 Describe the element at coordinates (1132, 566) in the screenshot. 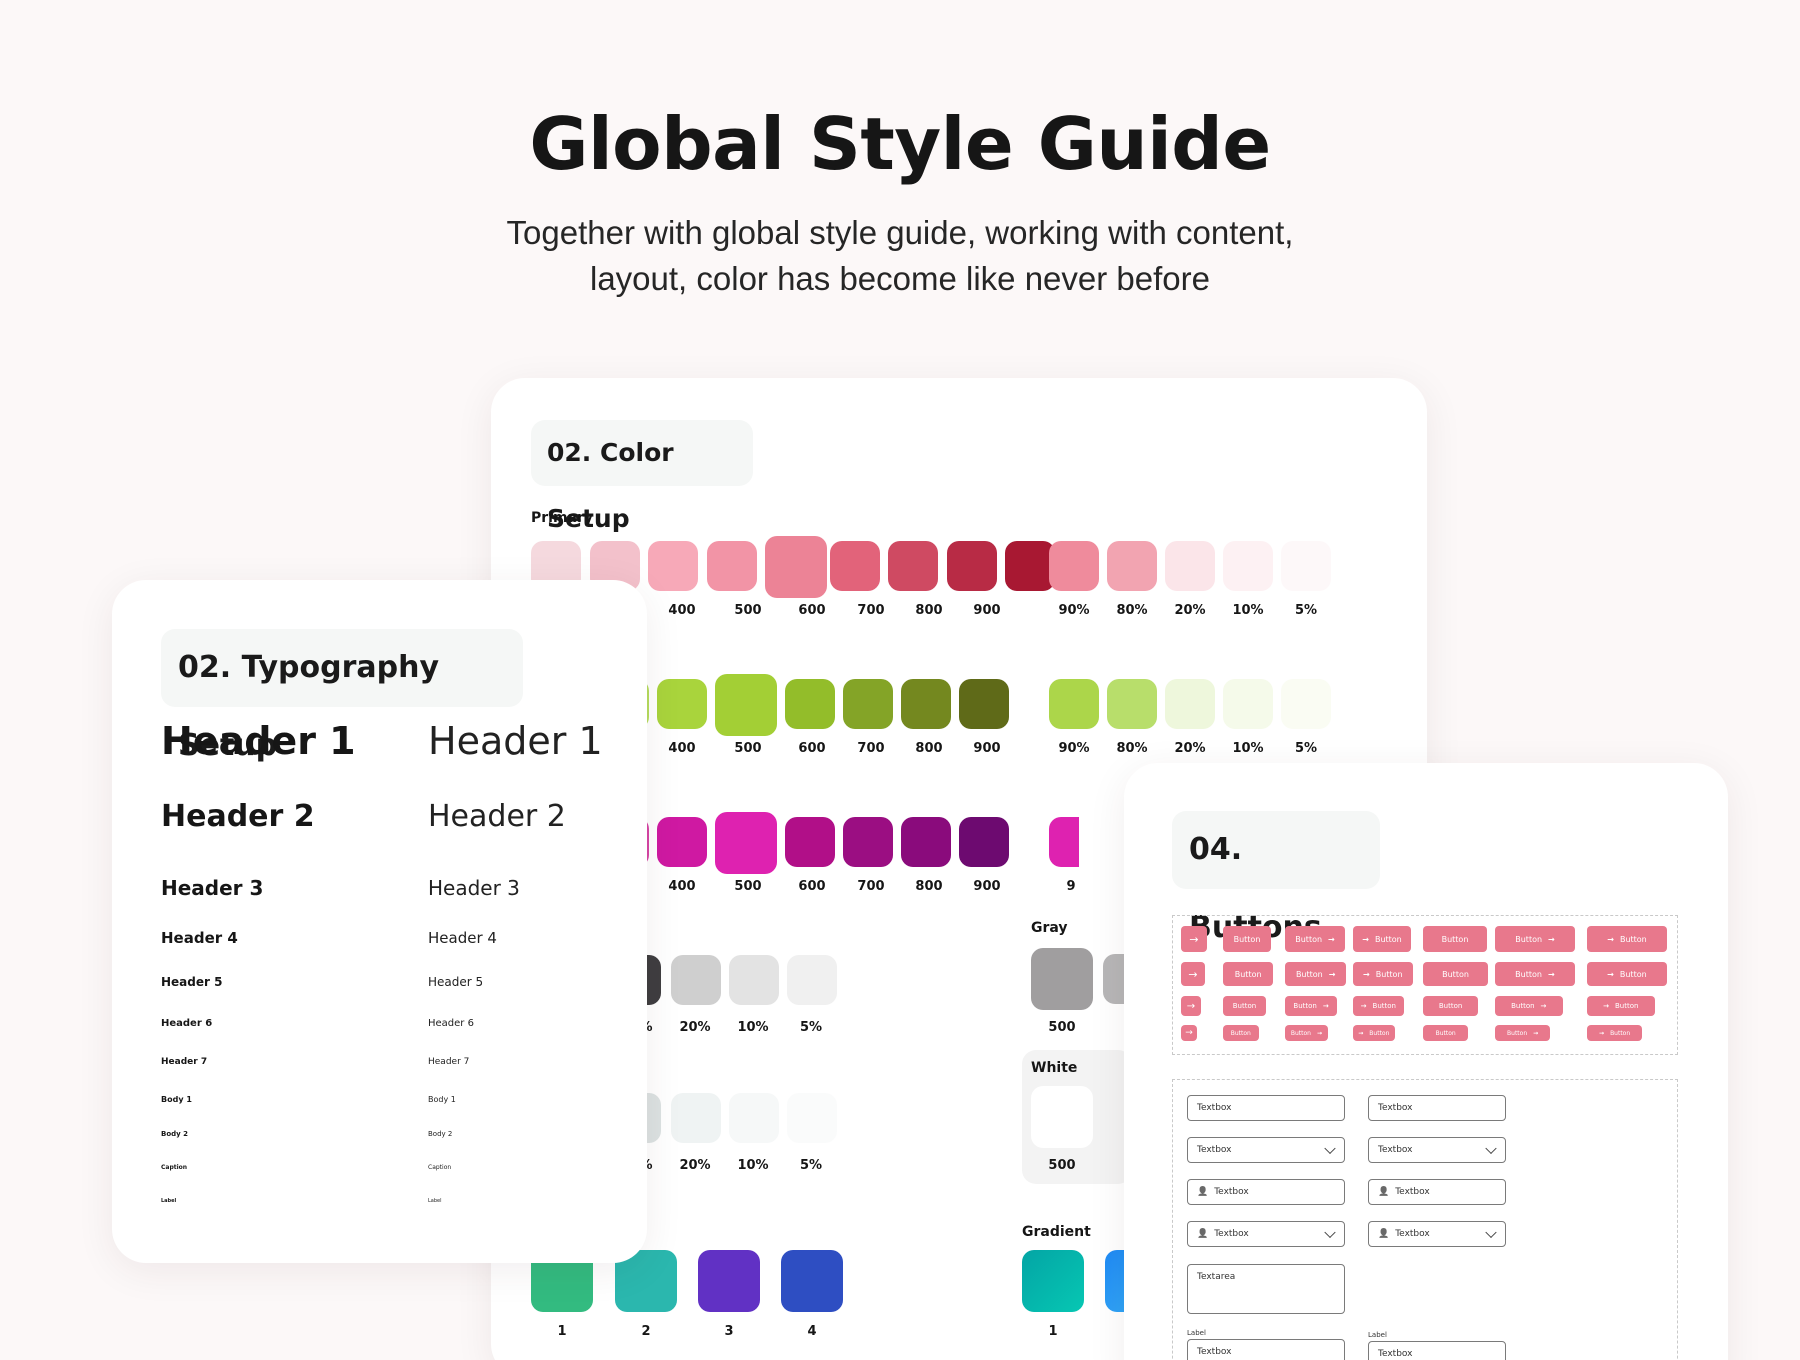

I see `primary-opacity-swatch` at that location.